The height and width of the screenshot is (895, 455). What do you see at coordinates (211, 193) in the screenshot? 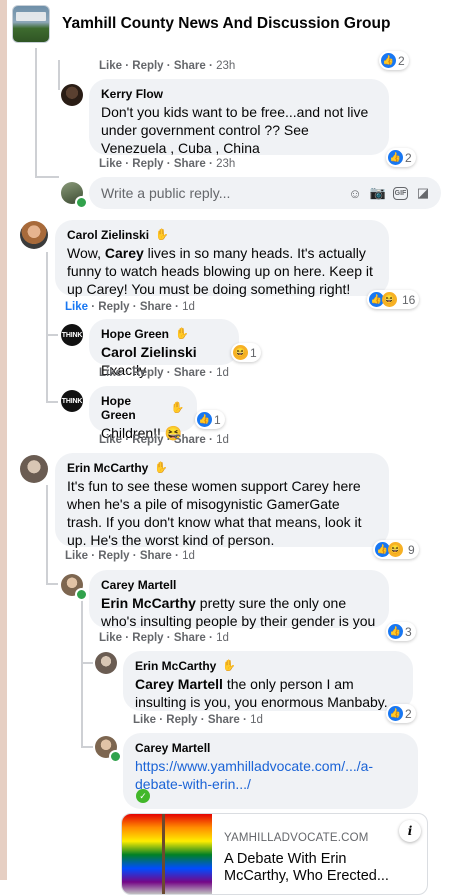
I see `reply-input` at bounding box center [211, 193].